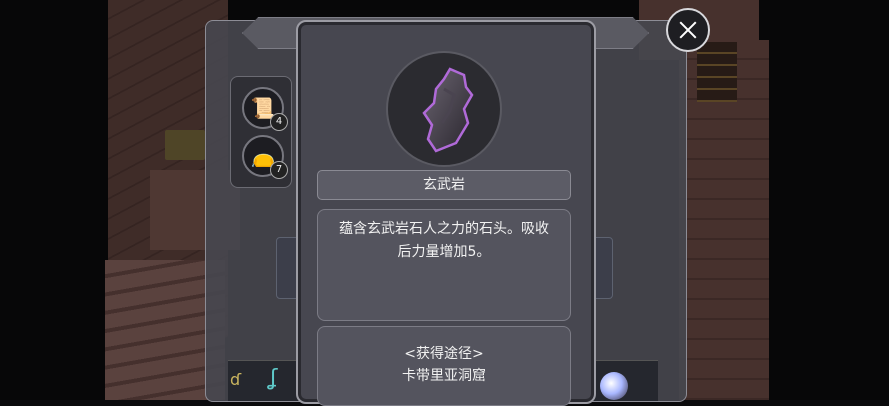 Image resolution: width=889 pixels, height=406 pixels. What do you see at coordinates (444, 376) in the screenshot?
I see `source-location: 卡带里亚洞窟` at bounding box center [444, 376].